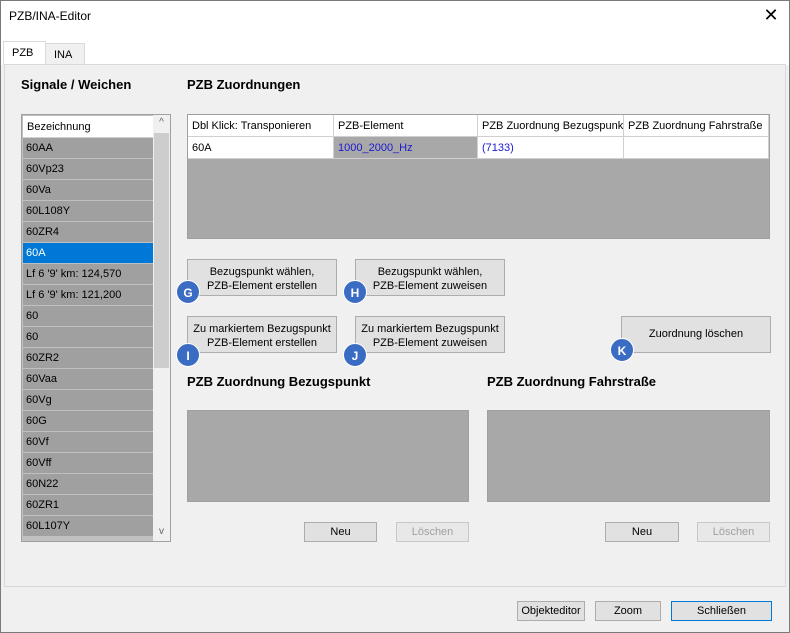 Image resolution: width=790 pixels, height=633 pixels. I want to click on signals-list-item: 60L108Y, so click(88, 211).